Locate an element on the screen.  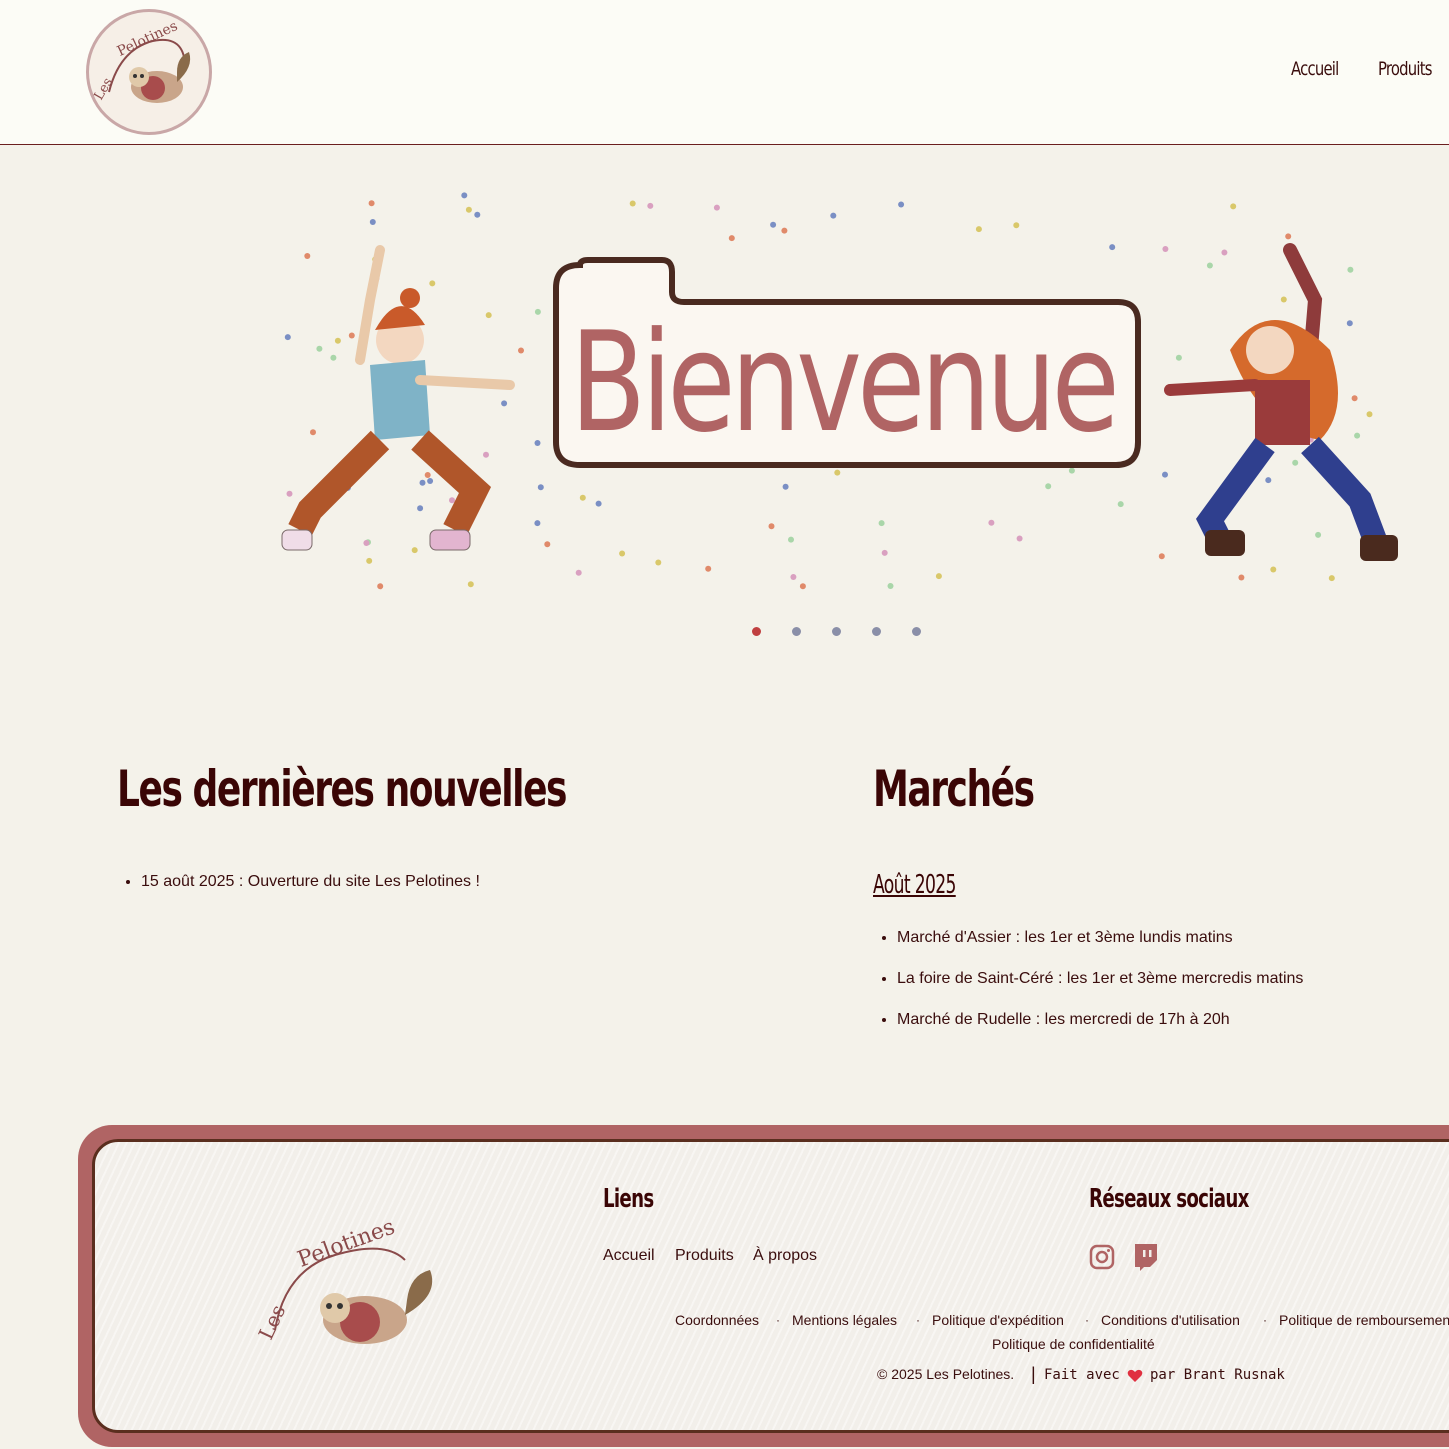
footer-link-a-propos: À propos is located at coordinates (785, 1256).